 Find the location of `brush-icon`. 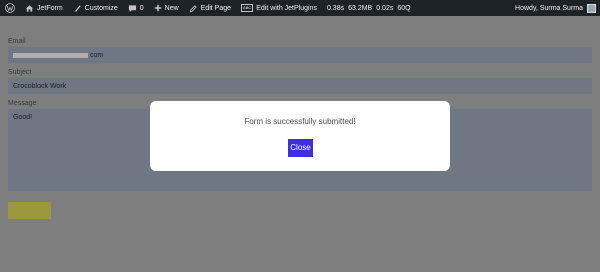

brush-icon is located at coordinates (77, 8).